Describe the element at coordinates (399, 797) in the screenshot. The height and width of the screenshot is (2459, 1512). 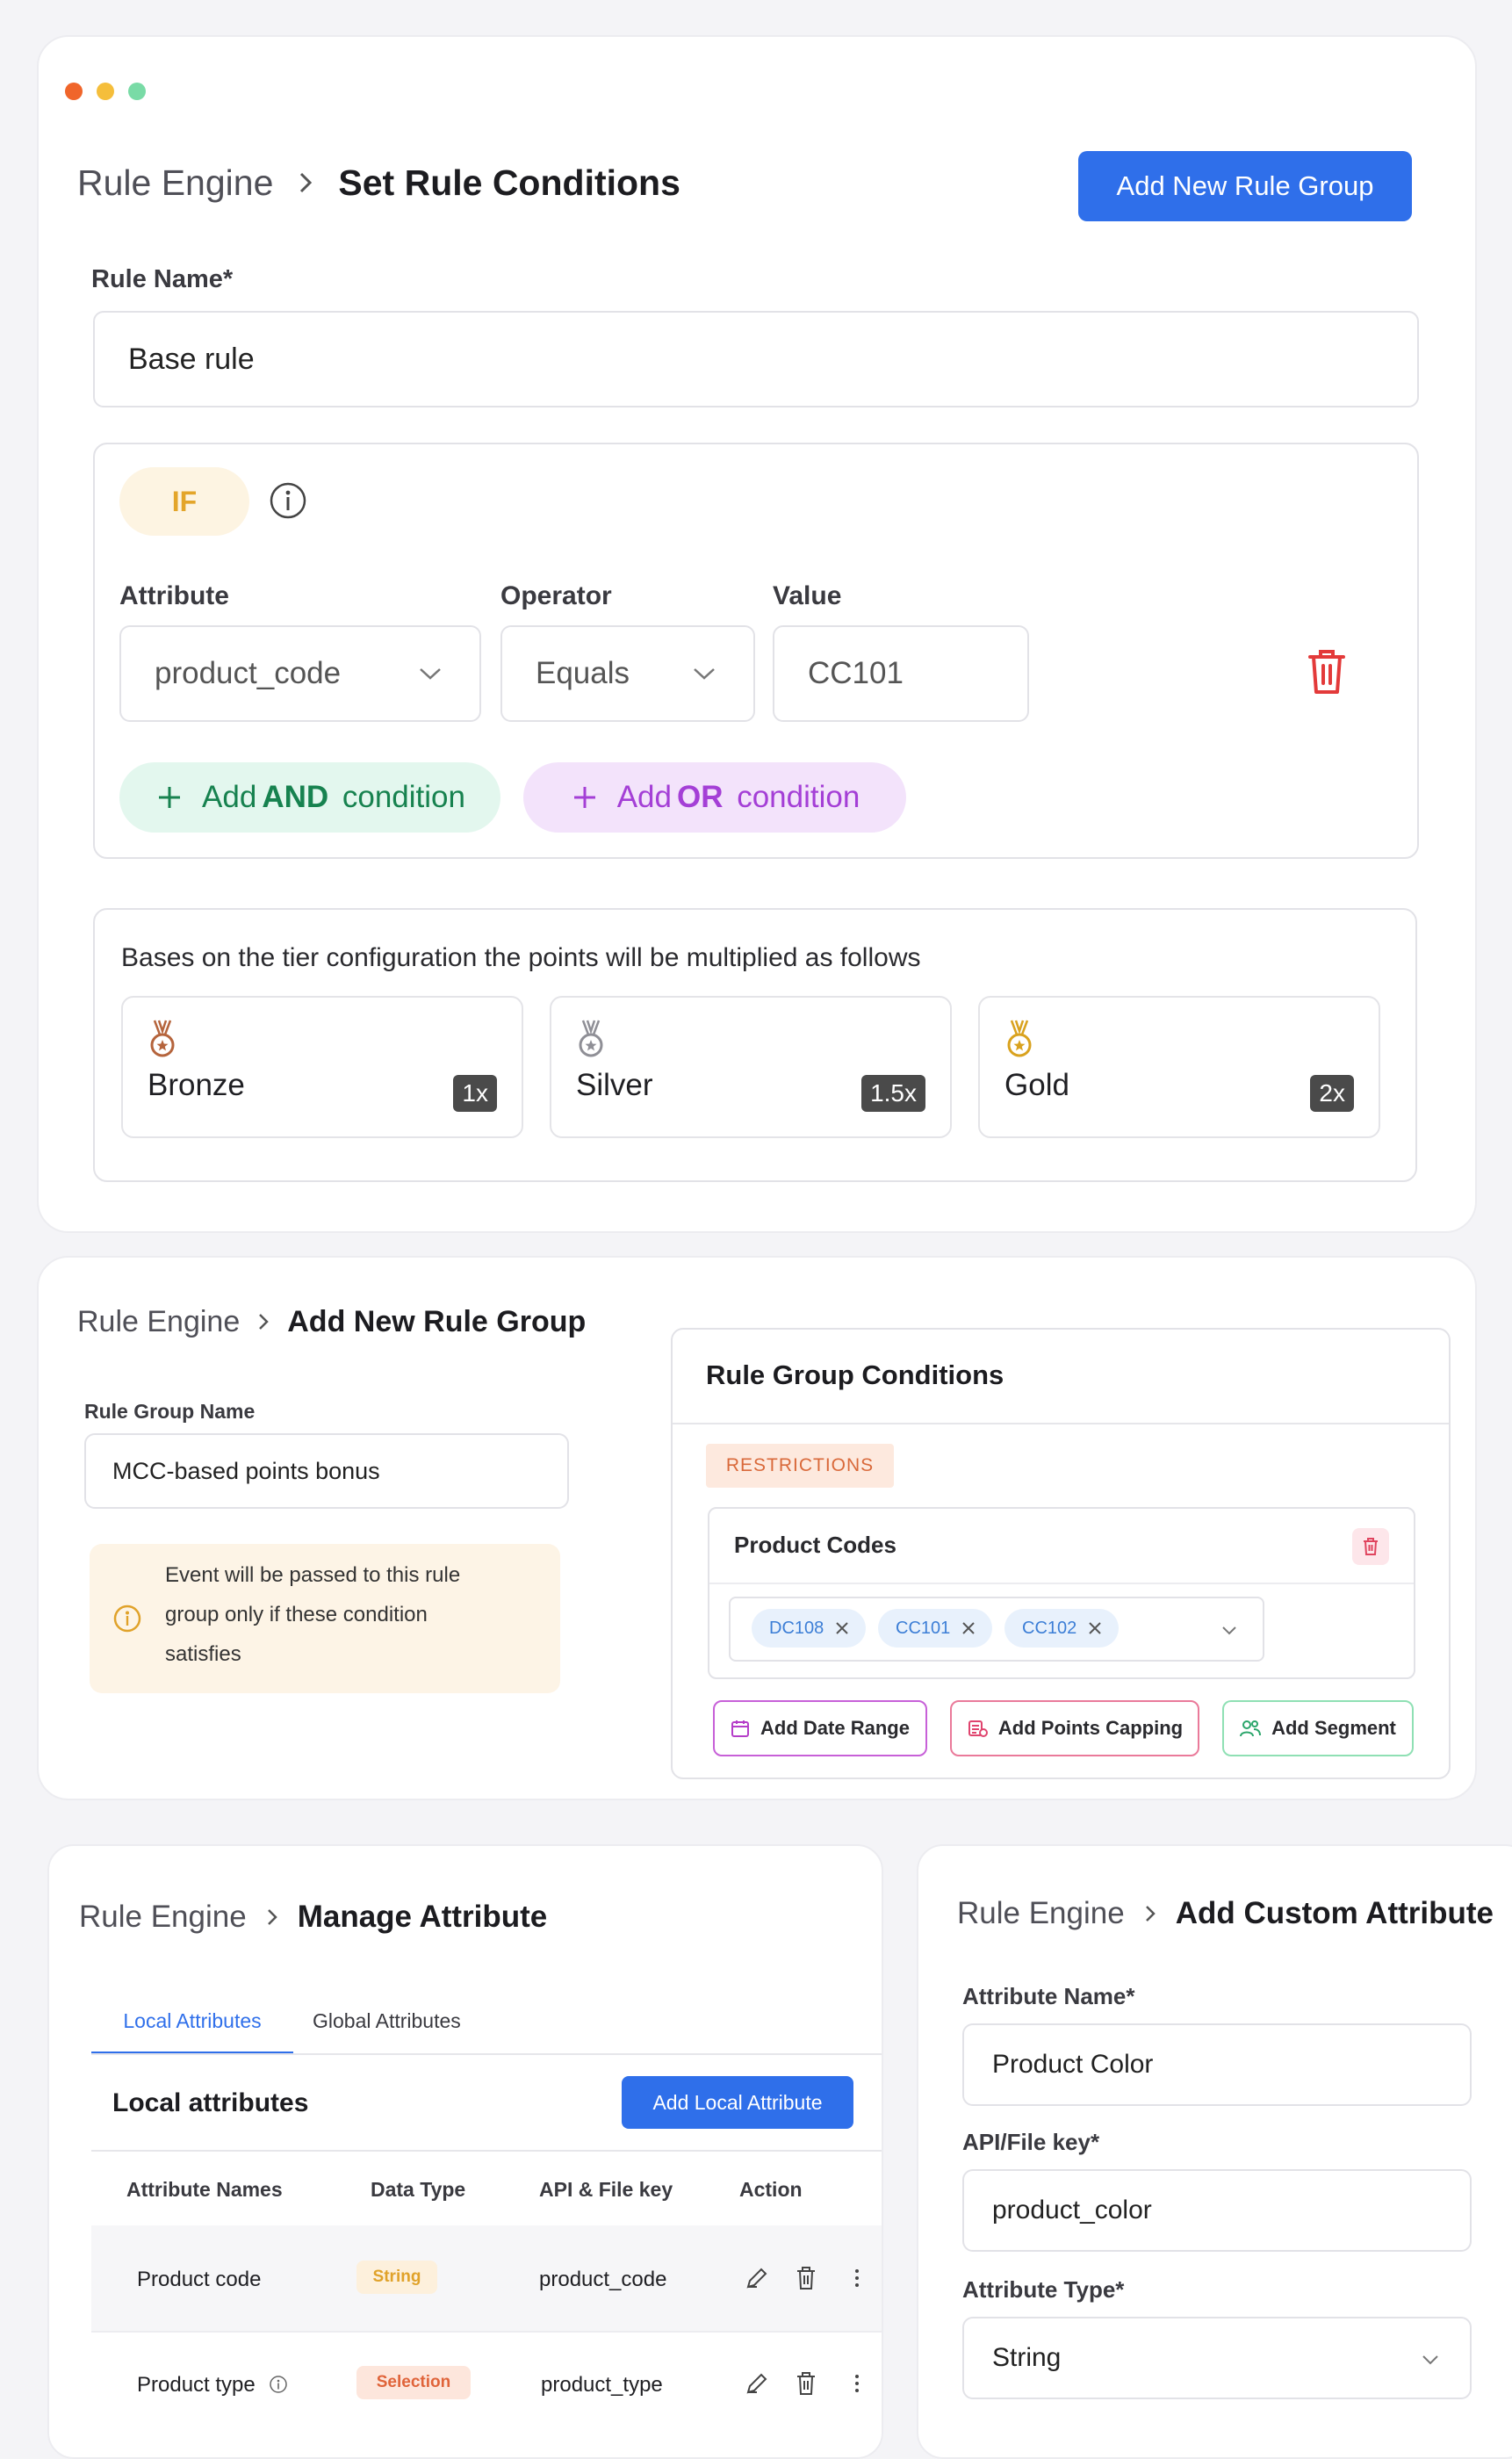
I see `add-and-suffix: condition` at that location.